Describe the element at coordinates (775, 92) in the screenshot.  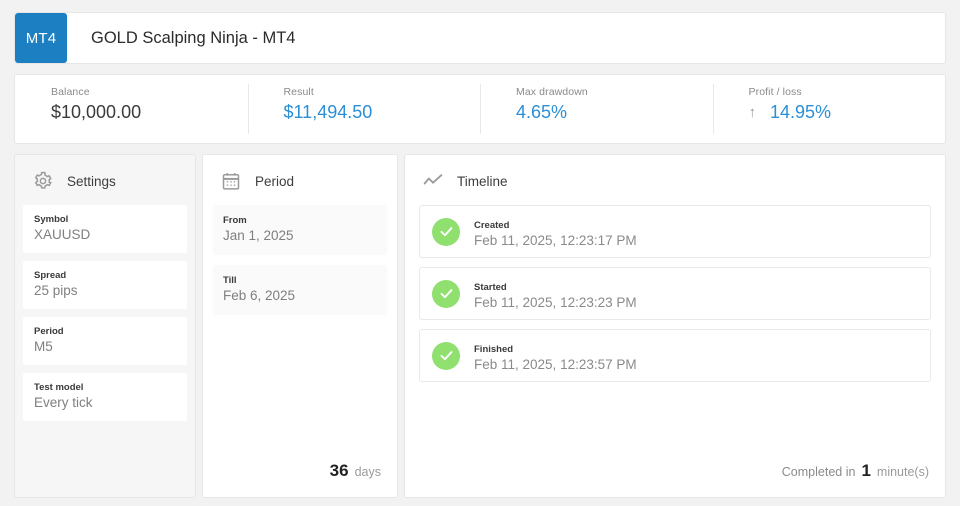
I see `stat-label: Profit / loss` at that location.